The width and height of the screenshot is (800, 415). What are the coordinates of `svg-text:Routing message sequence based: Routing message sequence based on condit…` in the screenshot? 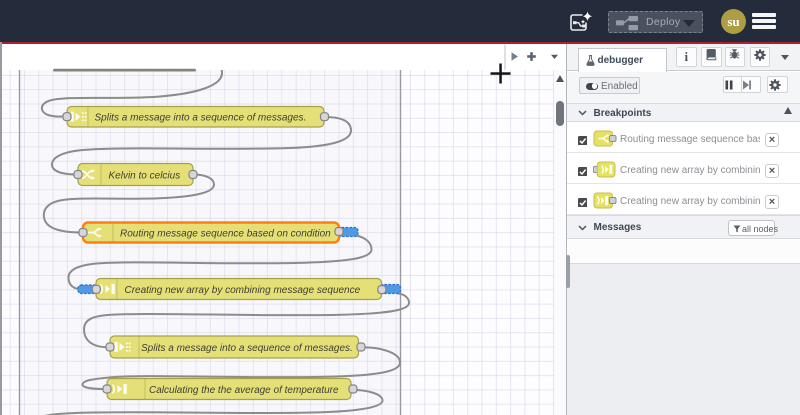 It's located at (225, 233).